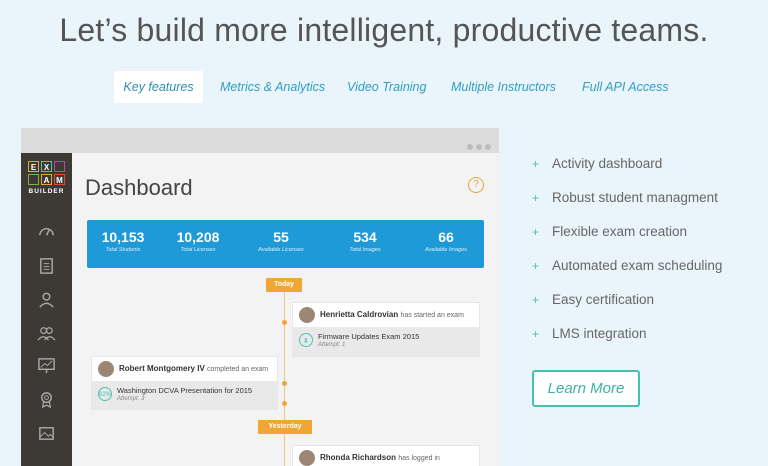  I want to click on exam-title: Washington DCVA Presentation for 2015, so click(185, 390).